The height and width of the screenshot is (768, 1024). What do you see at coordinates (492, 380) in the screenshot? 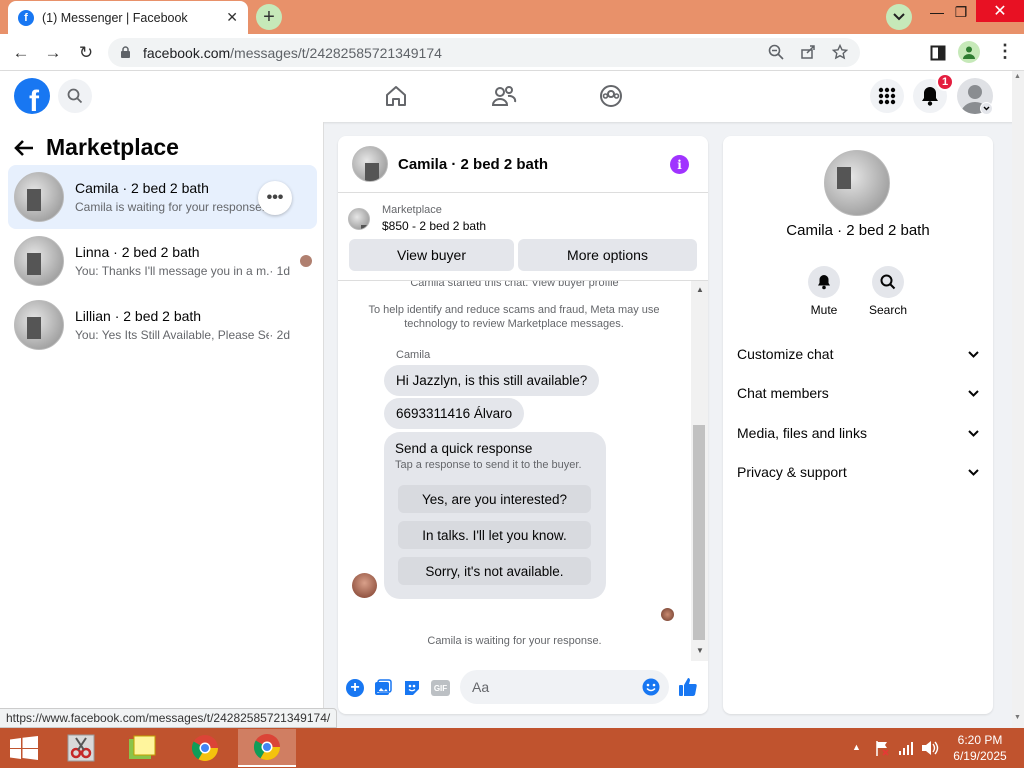
I see `message-bubble: Hi Jazzlyn, is this still available?` at bounding box center [492, 380].